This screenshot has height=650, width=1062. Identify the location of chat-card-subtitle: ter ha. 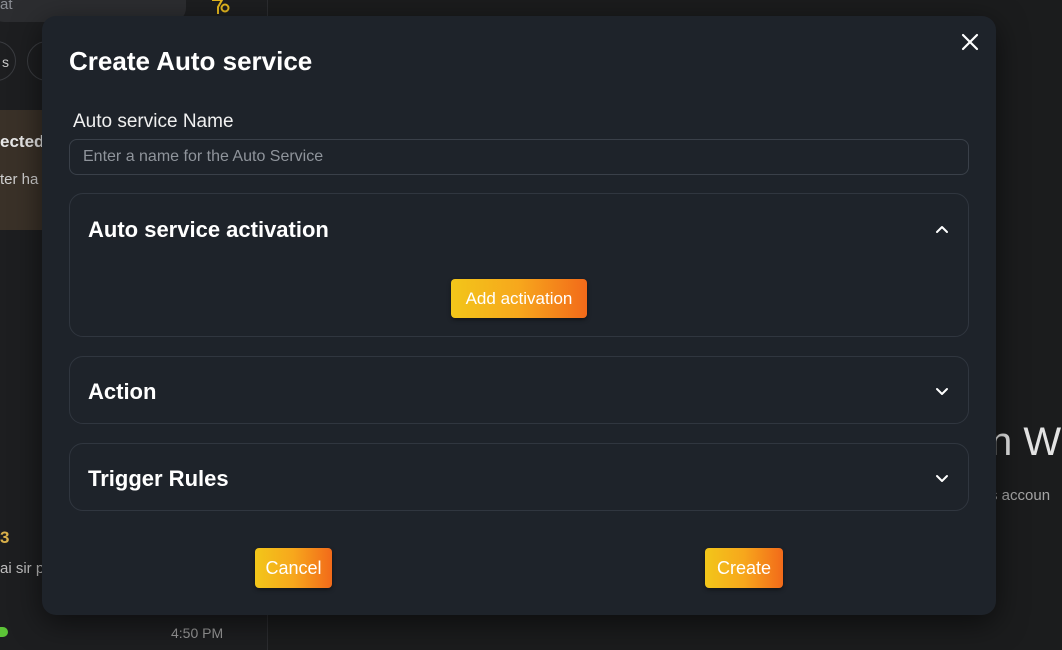
(19, 179).